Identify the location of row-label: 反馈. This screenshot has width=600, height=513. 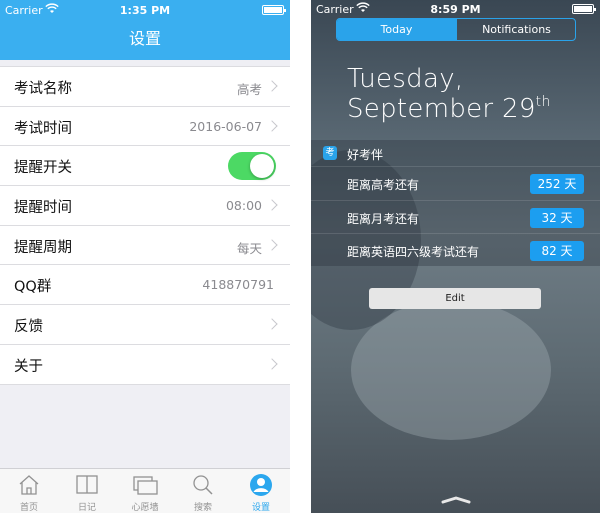
(28, 327).